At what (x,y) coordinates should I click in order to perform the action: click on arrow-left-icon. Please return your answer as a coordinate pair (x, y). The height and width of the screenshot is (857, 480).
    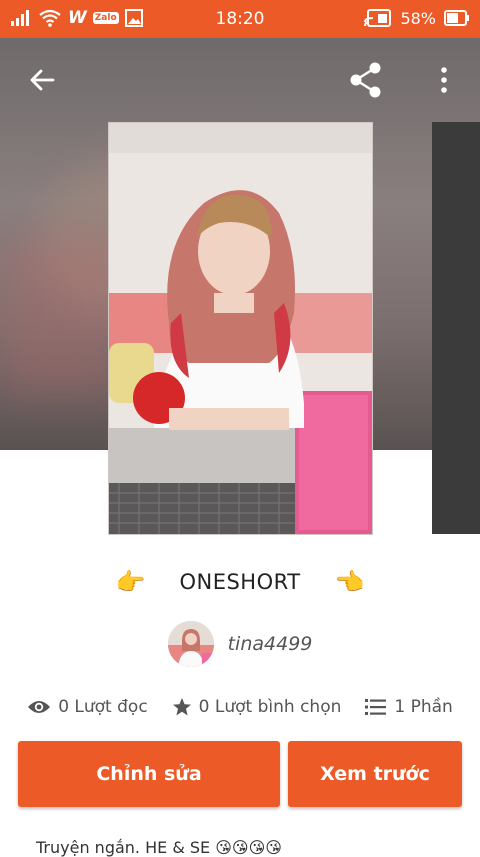
    Looking at the image, I should click on (42, 80).